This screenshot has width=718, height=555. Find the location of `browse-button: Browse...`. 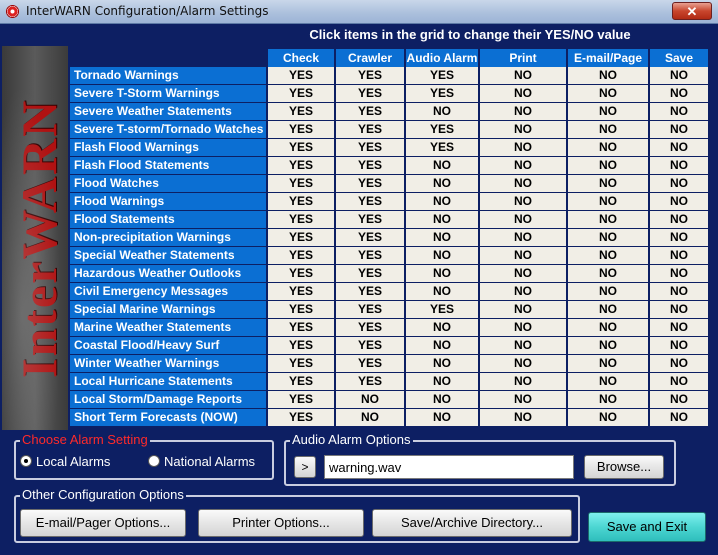

browse-button: Browse... is located at coordinates (624, 467).